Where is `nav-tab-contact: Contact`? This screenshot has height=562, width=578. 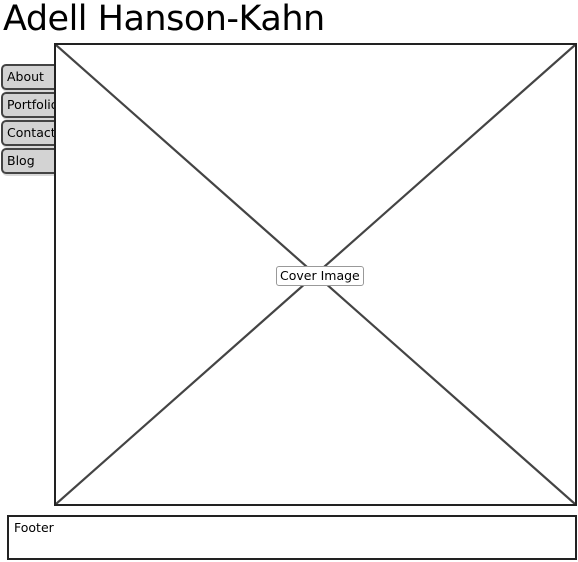
nav-tab-contact: Contact is located at coordinates (28, 133).